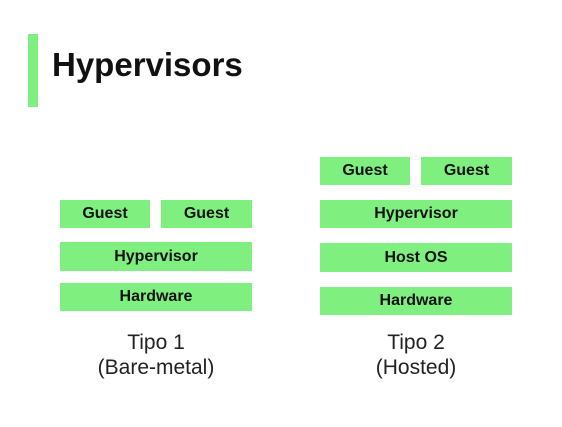 This screenshot has width=562, height=427. I want to click on type1-caption-line1: Tipo 1, so click(156, 342).